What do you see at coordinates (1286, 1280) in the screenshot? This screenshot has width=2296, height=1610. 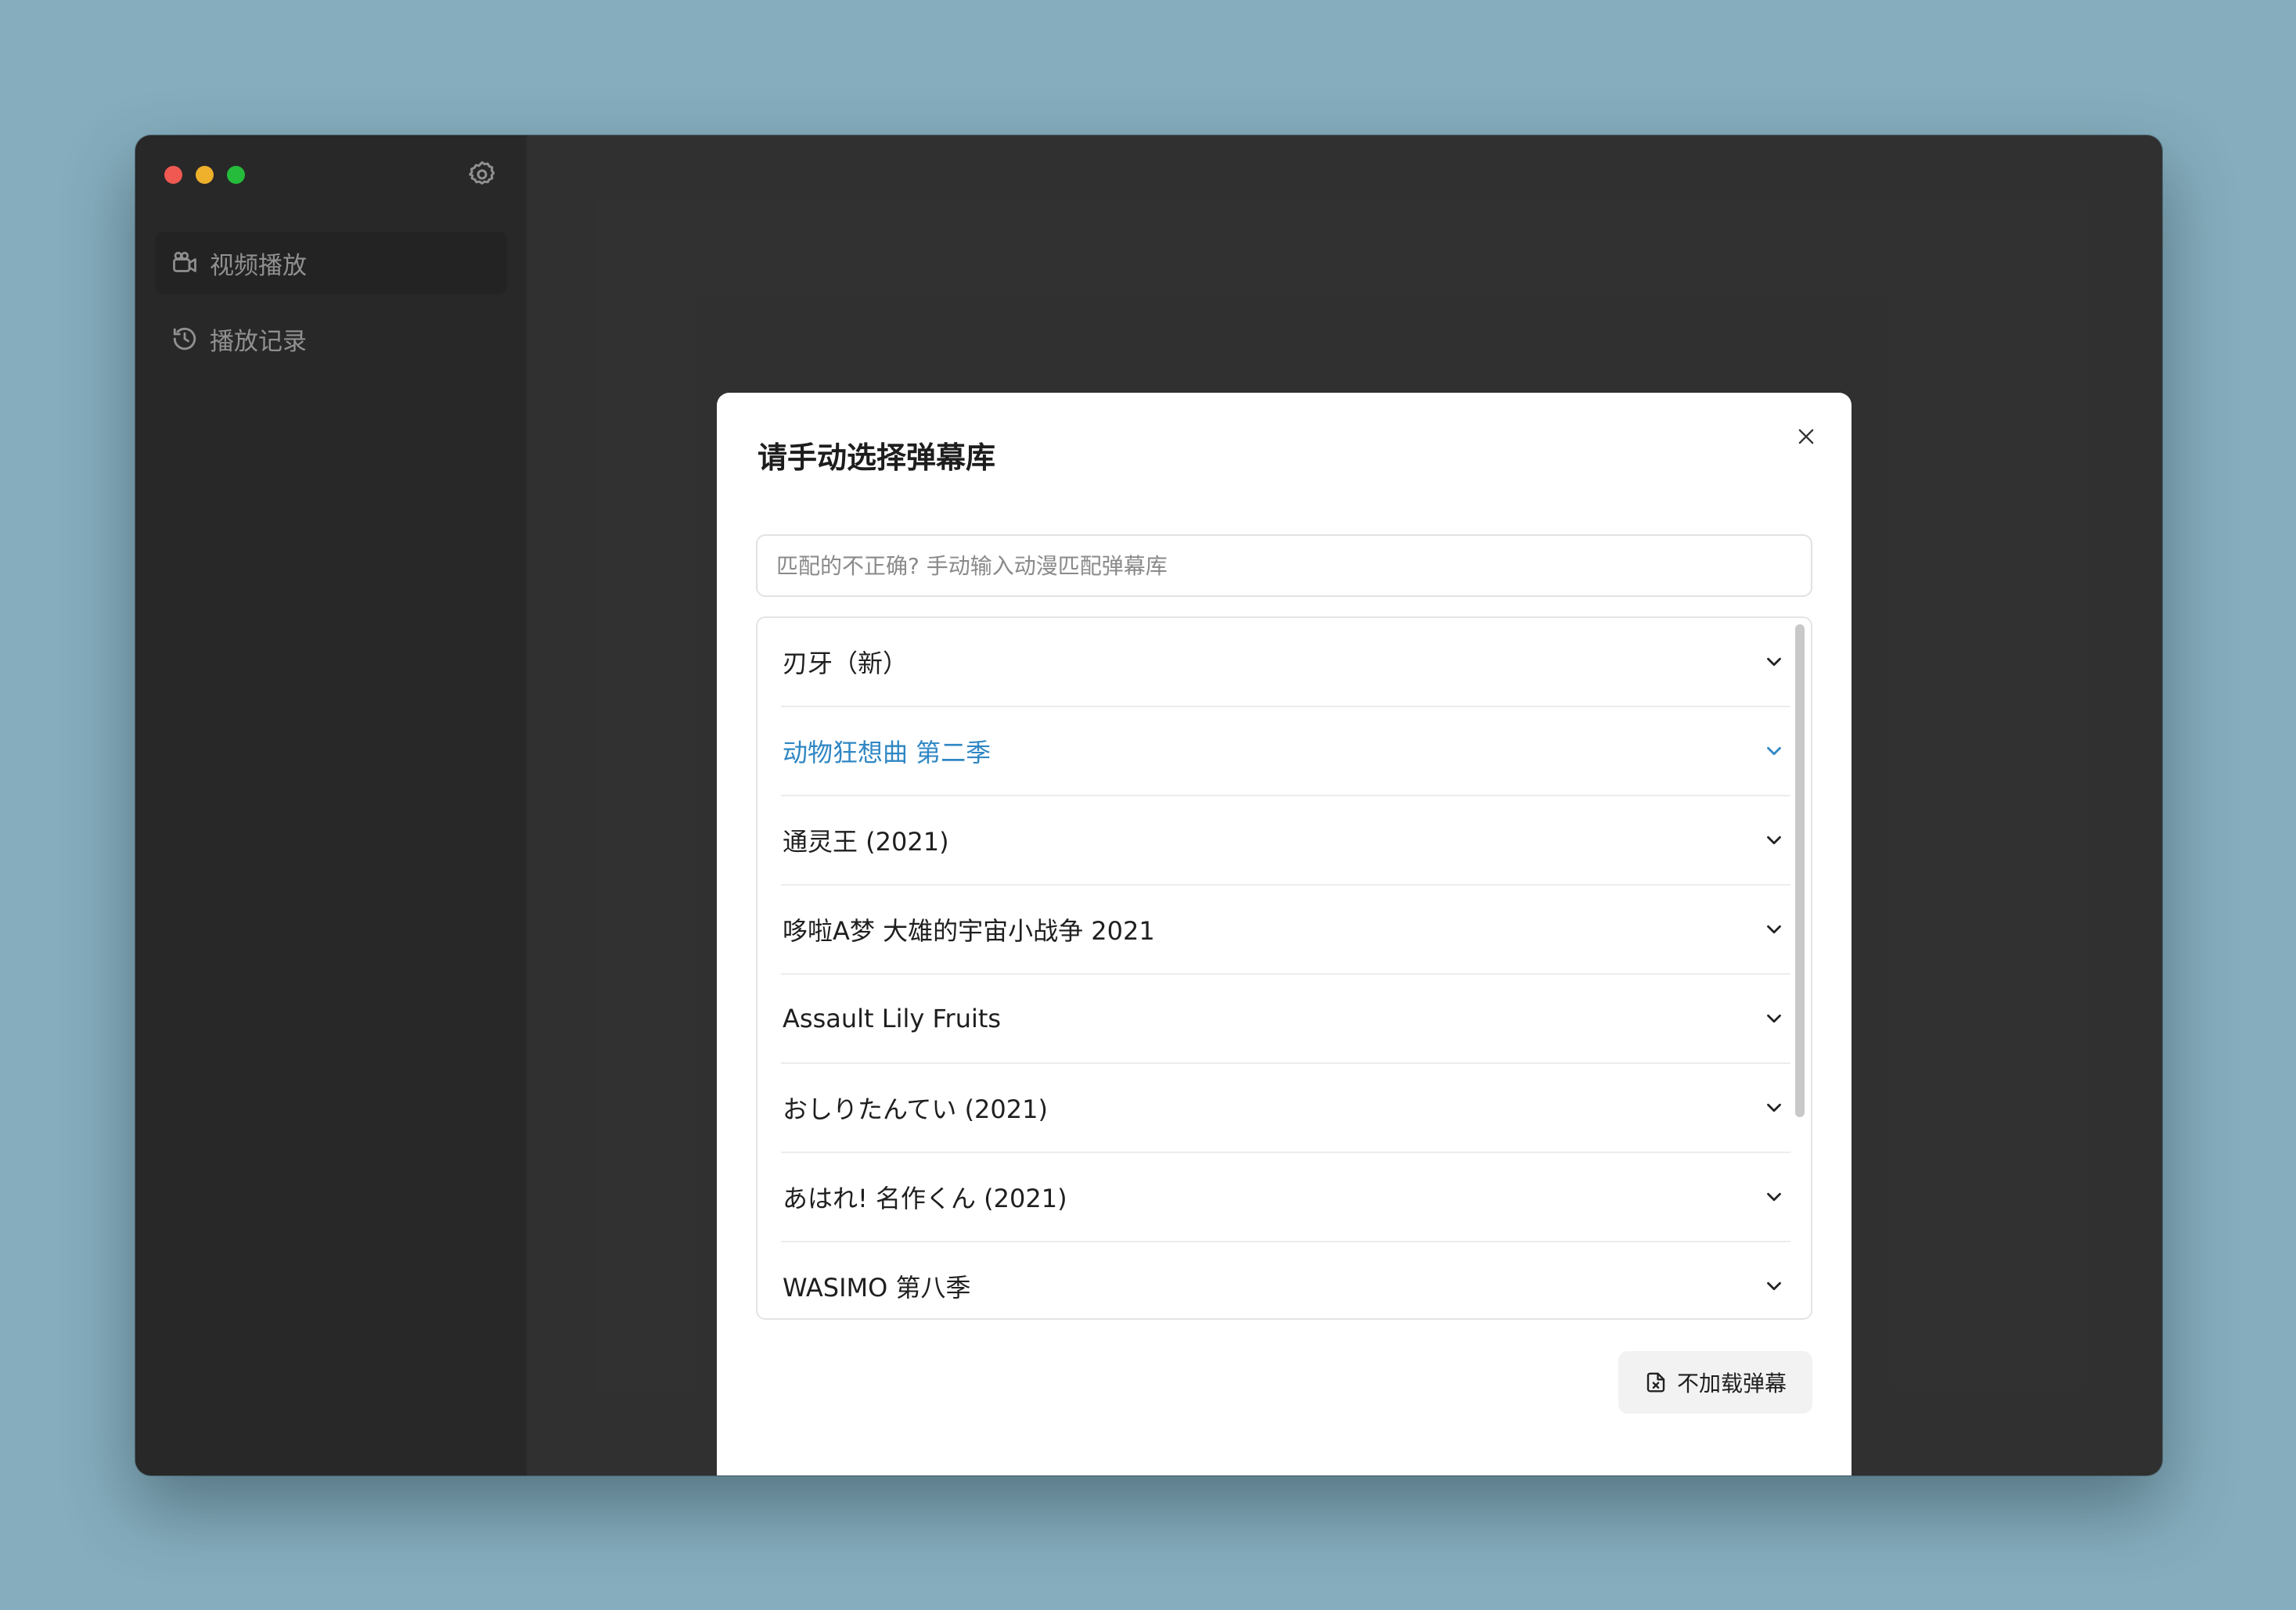 I see `list-item: WASIMO 第八季` at bounding box center [1286, 1280].